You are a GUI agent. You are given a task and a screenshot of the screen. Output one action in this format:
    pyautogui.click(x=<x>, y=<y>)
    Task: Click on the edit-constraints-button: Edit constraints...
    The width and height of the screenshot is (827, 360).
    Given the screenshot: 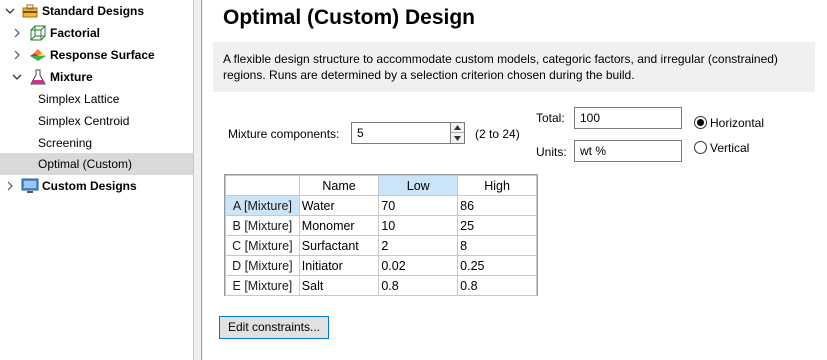 What is the action you would take?
    pyautogui.click(x=274, y=327)
    